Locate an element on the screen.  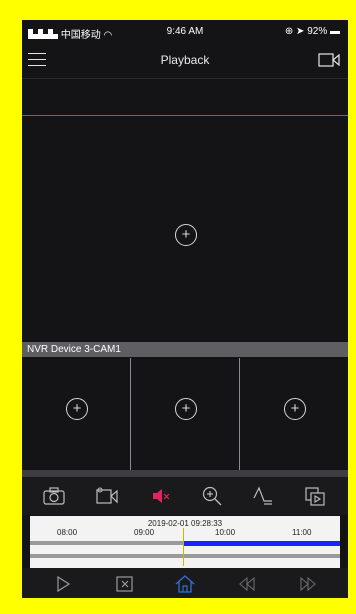
video-tile-1: + is located at coordinates (76, 414).